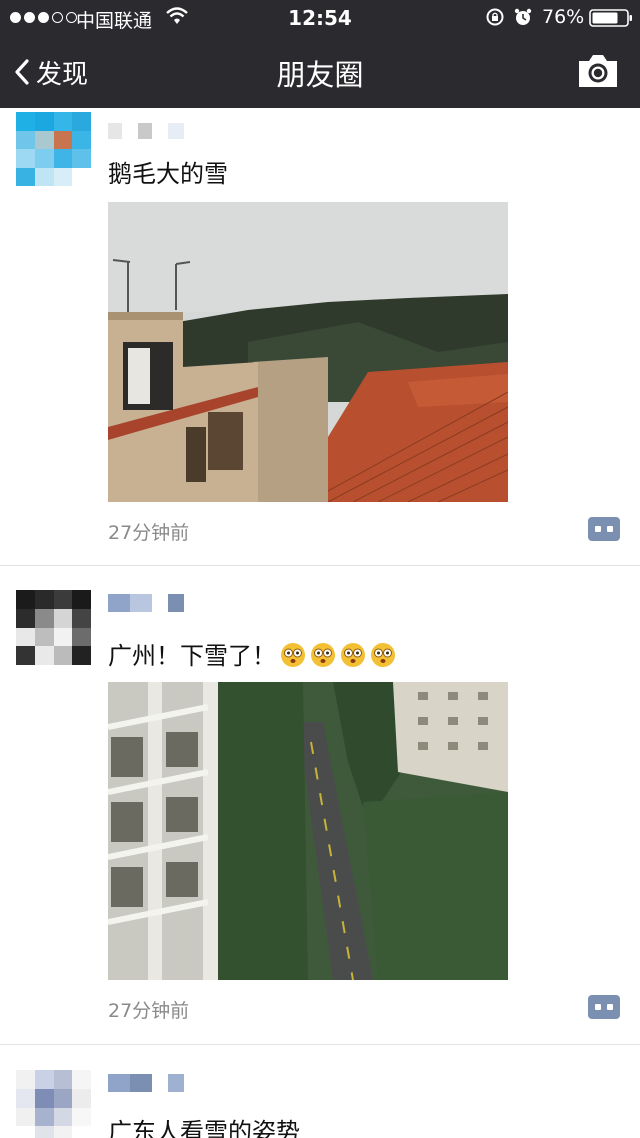  Describe the element at coordinates (598, 71) in the screenshot. I see `camera-icon` at that location.